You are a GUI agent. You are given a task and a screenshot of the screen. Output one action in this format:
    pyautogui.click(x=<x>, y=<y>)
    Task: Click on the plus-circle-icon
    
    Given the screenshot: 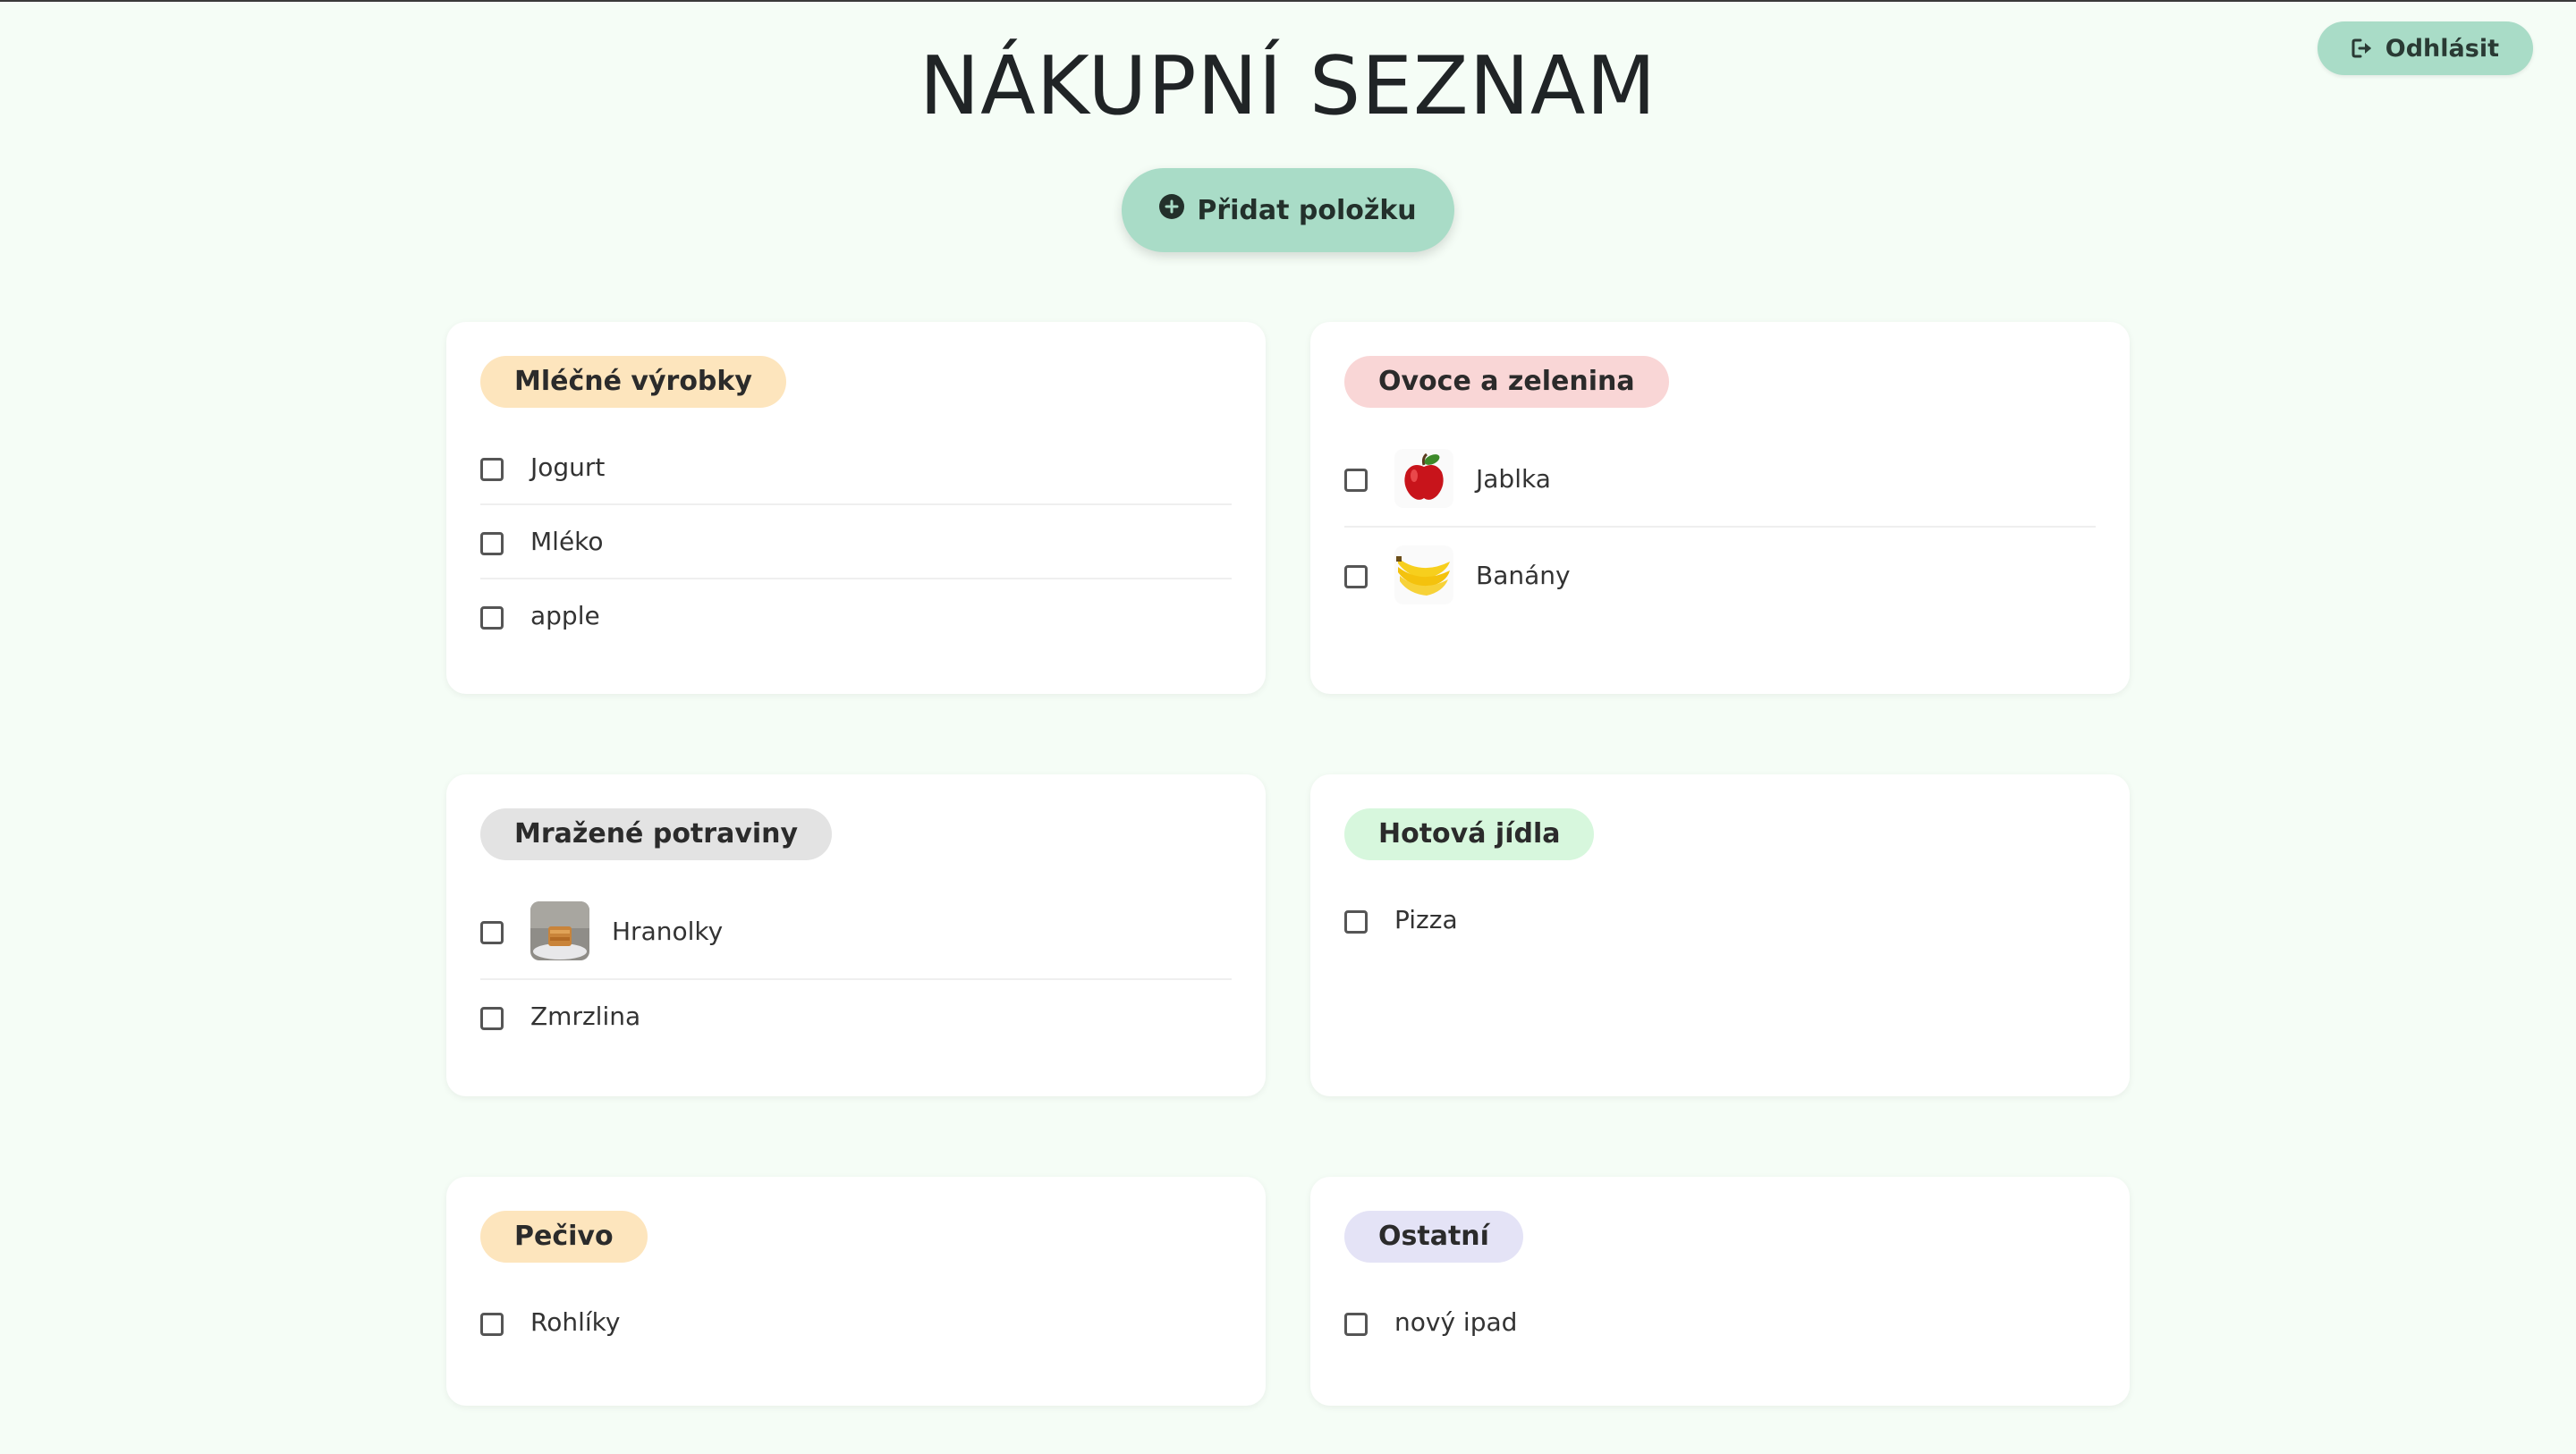 What is the action you would take?
    pyautogui.click(x=1172, y=210)
    